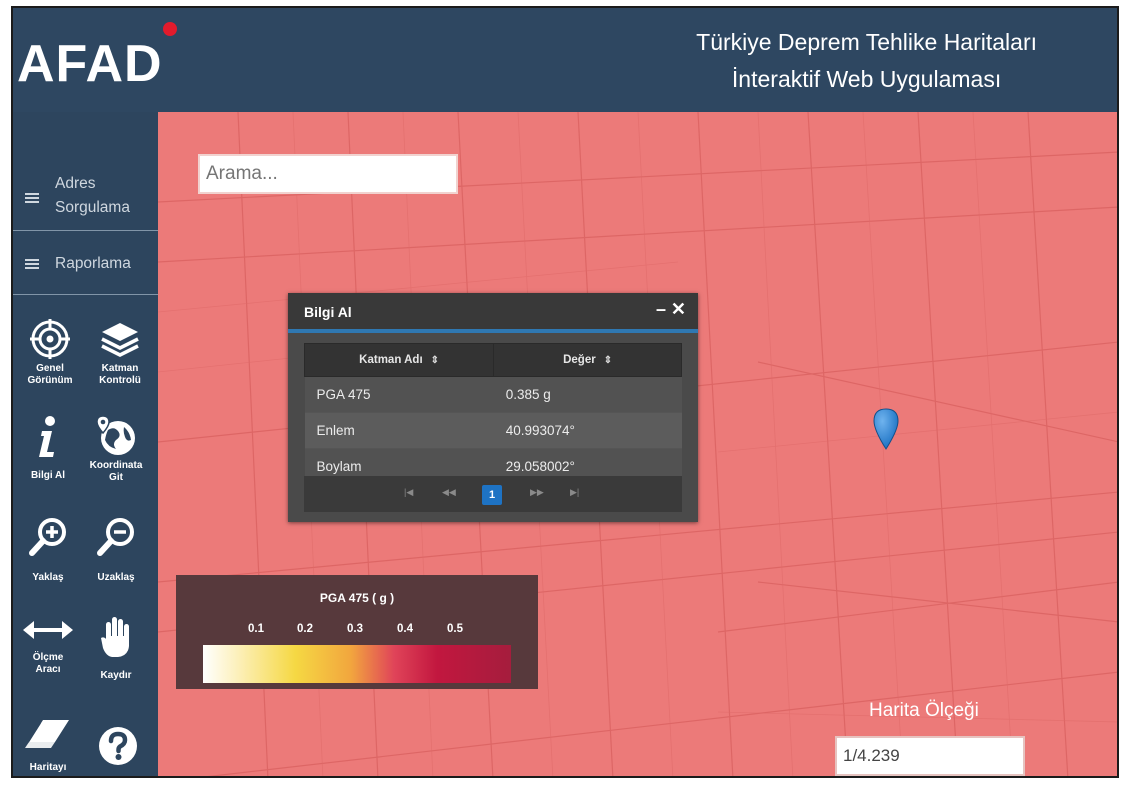 Image resolution: width=1124 pixels, height=787 pixels. What do you see at coordinates (357, 664) in the screenshot?
I see `legend-color-bar` at bounding box center [357, 664].